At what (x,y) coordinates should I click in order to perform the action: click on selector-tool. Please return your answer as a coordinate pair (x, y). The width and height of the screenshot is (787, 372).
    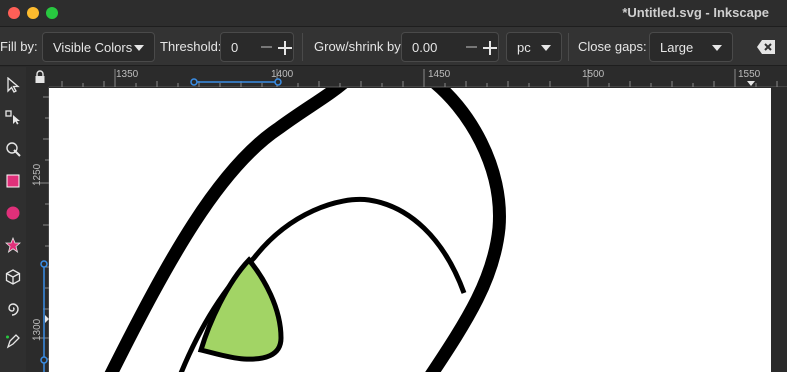
    Looking at the image, I should click on (13, 85).